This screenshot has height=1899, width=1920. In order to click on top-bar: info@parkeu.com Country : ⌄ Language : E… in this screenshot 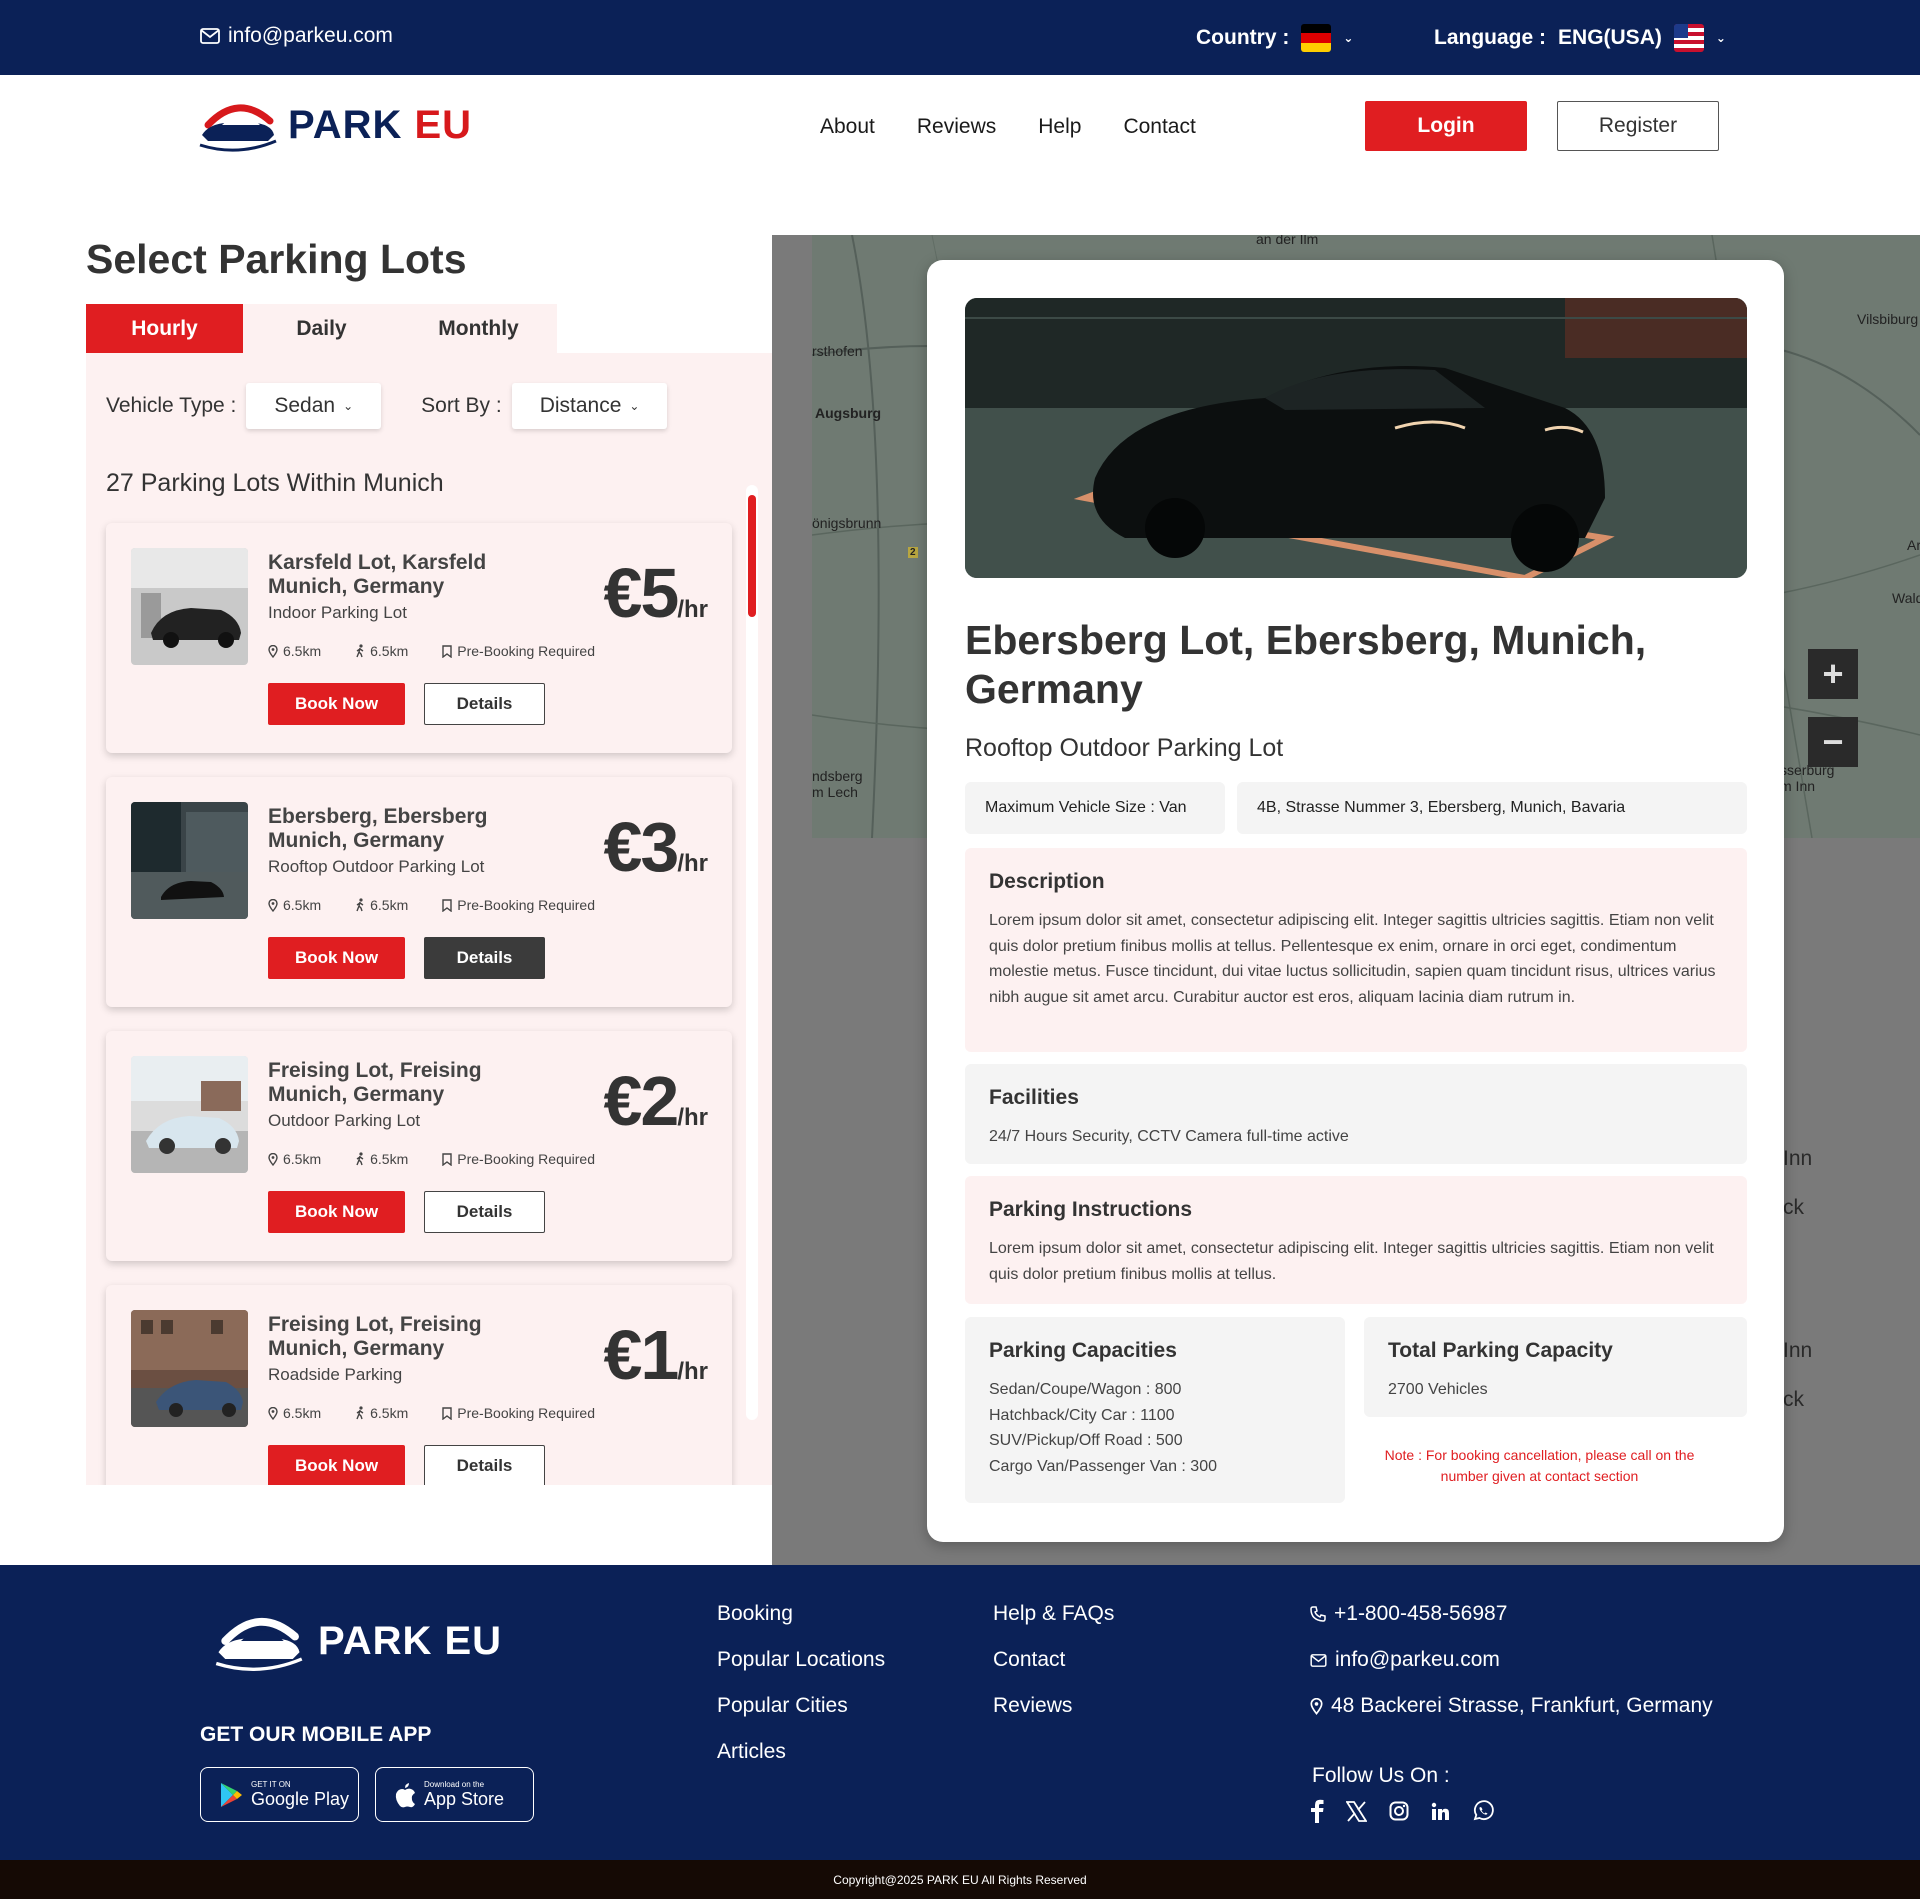, I will do `click(960, 37)`.